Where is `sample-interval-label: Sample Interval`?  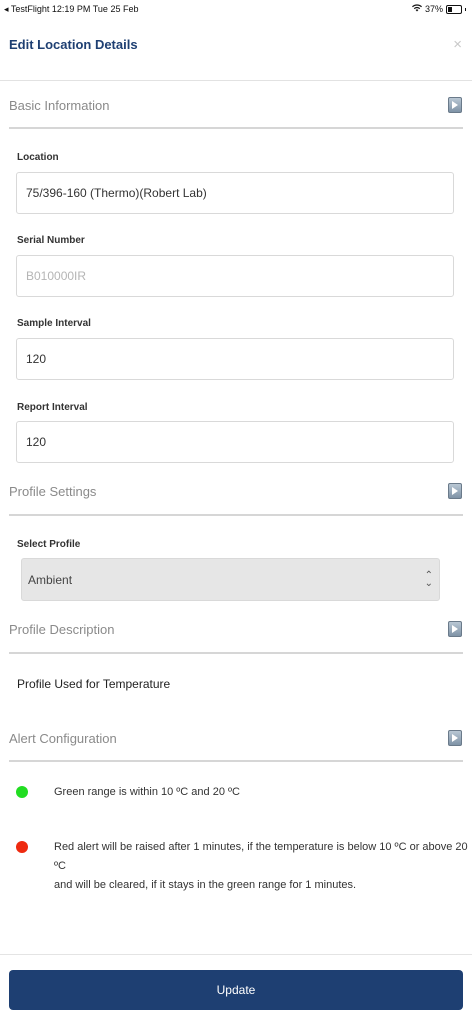 sample-interval-label: Sample Interval is located at coordinates (54, 323).